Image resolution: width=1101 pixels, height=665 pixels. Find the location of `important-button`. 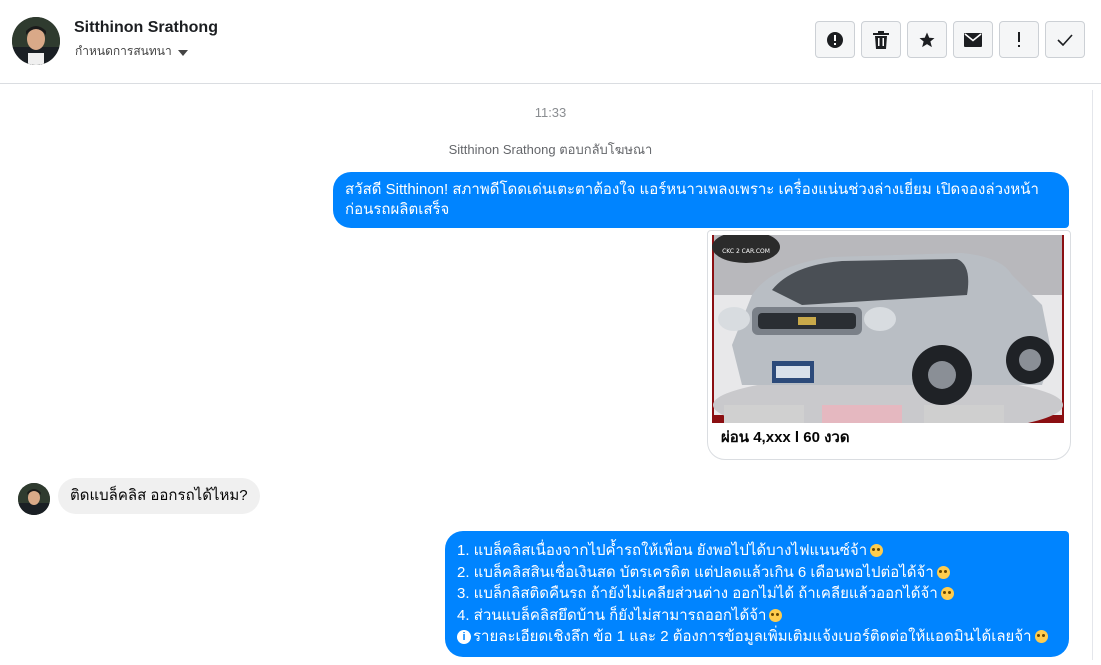

important-button is located at coordinates (1019, 39).